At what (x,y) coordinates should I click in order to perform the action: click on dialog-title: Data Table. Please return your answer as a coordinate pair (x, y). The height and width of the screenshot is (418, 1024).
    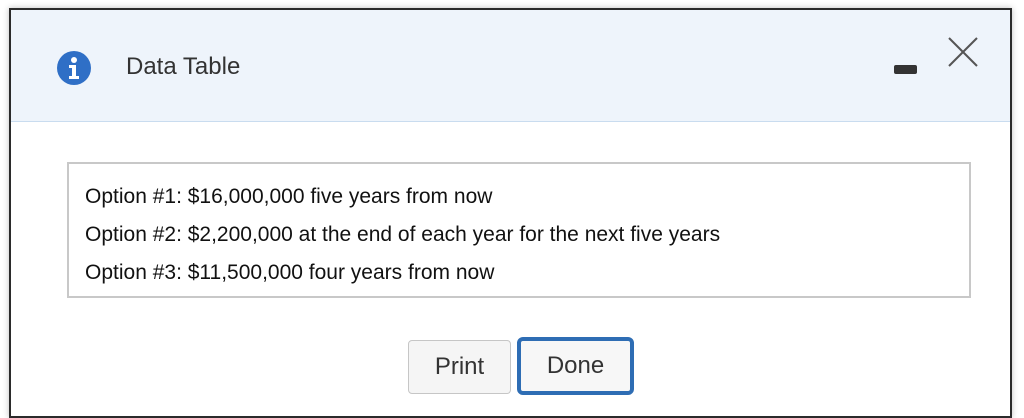
    Looking at the image, I should click on (183, 66).